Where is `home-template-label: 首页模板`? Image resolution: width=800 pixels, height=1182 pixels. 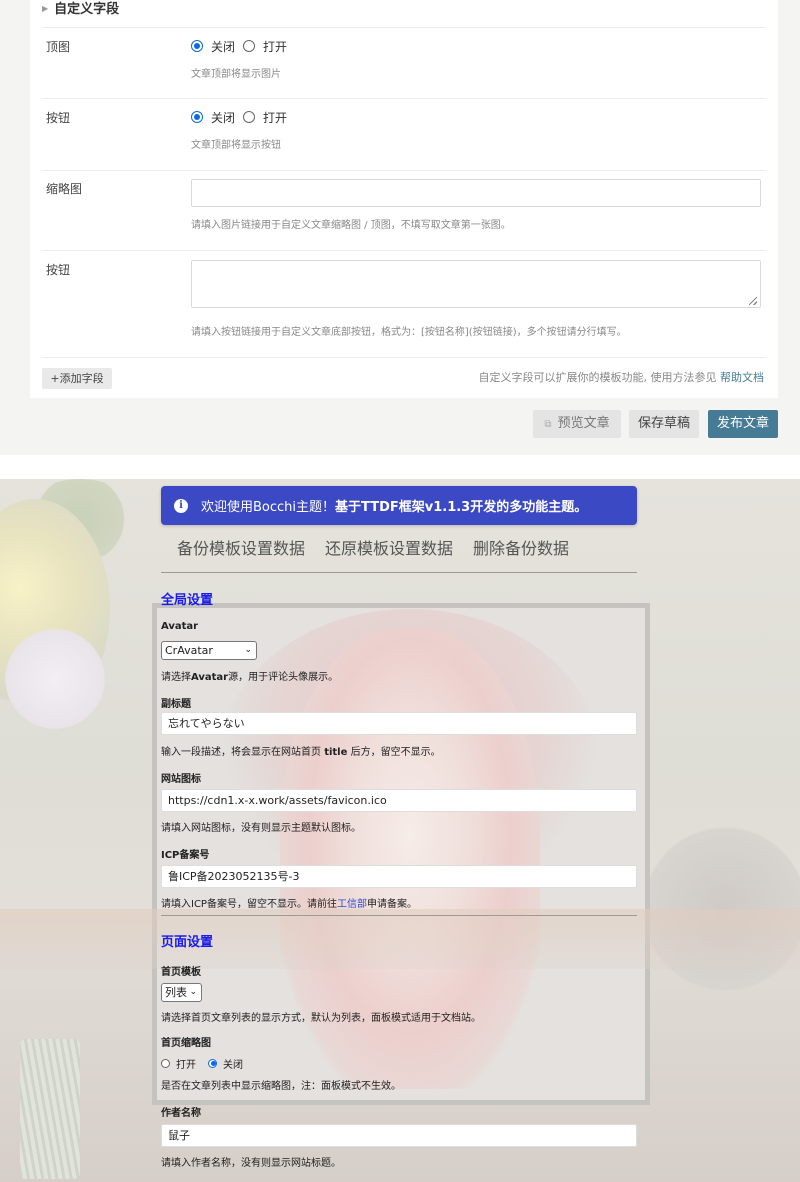
home-template-label: 首页模板 is located at coordinates (181, 972).